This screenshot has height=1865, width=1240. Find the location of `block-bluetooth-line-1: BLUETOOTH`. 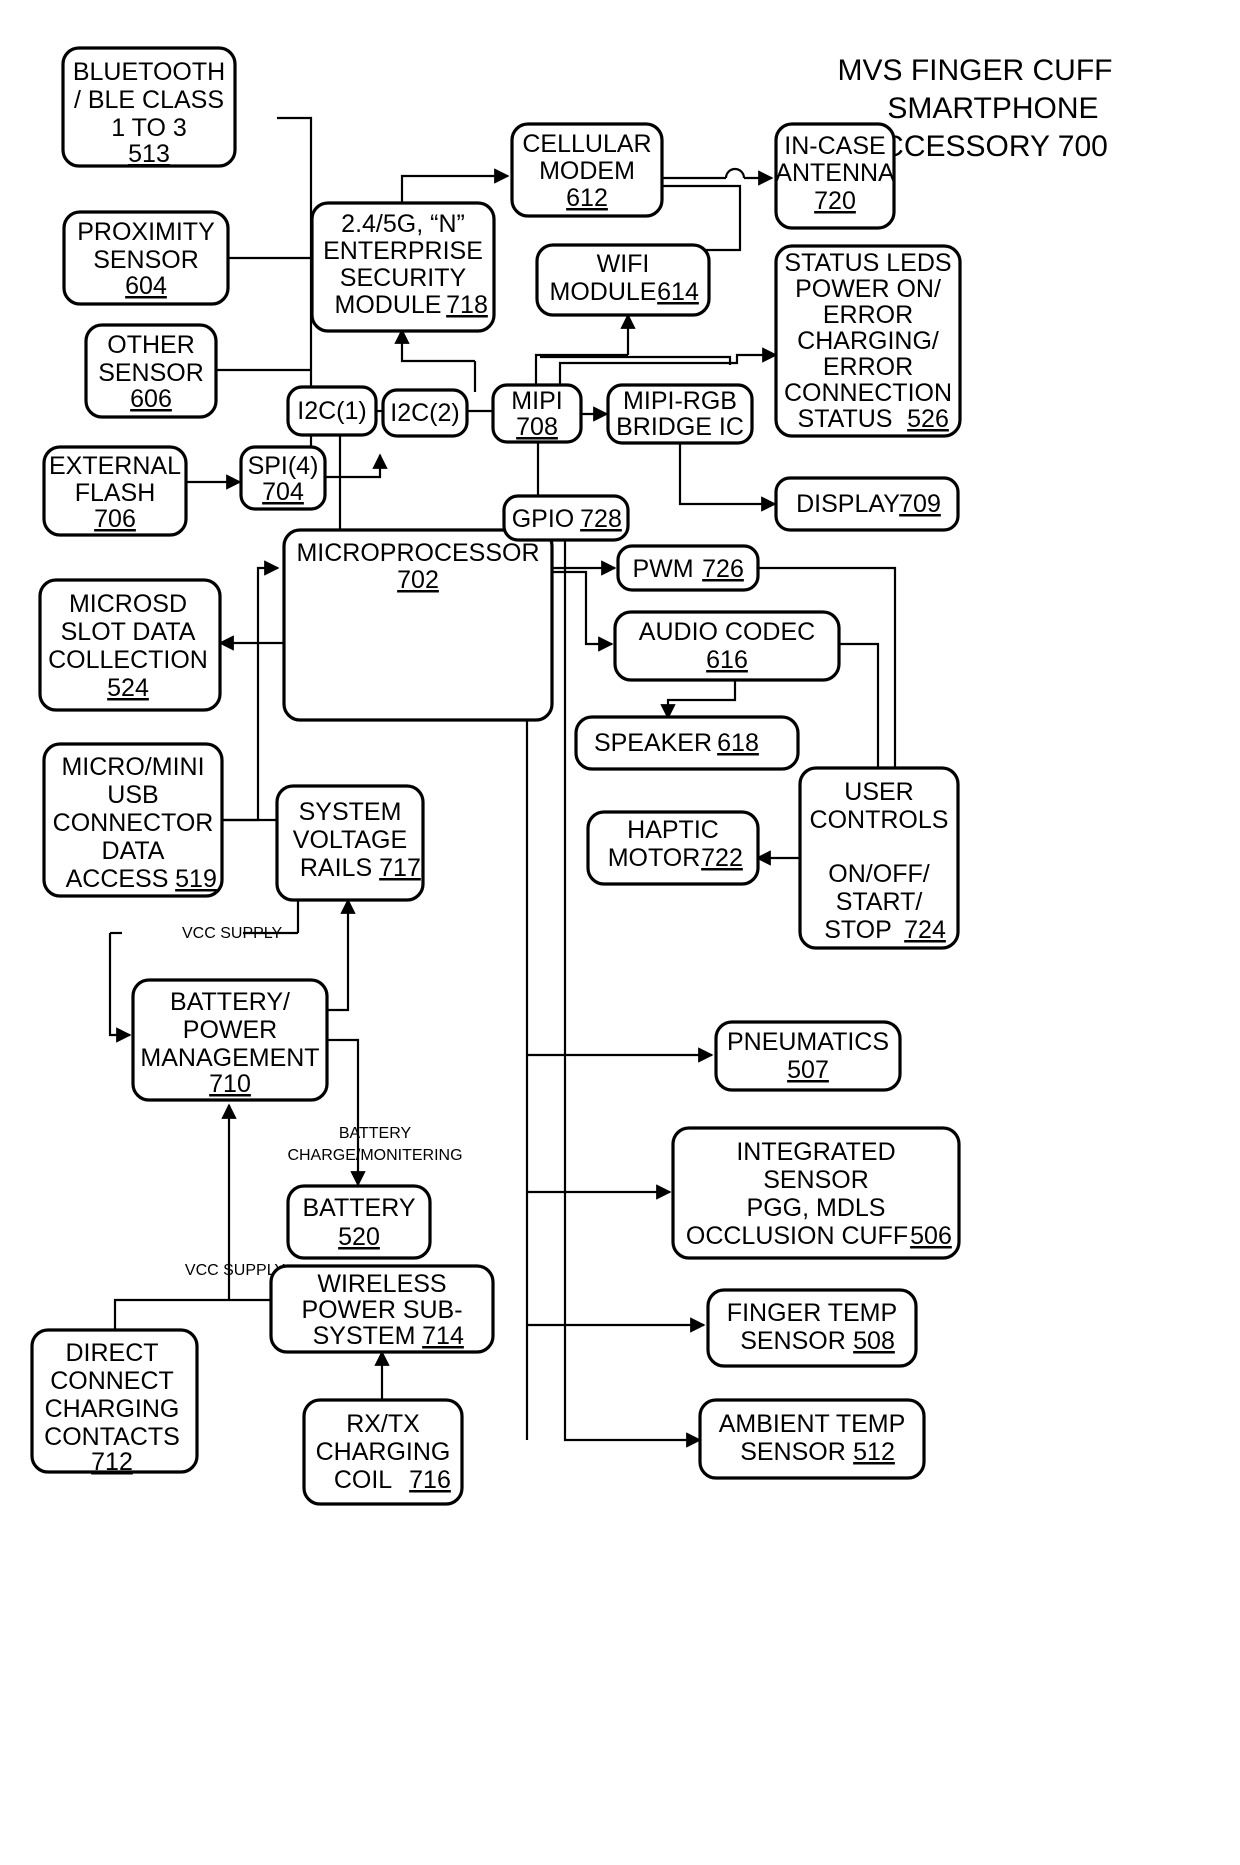

block-bluetooth-line-1: BLUETOOTH is located at coordinates (149, 72).